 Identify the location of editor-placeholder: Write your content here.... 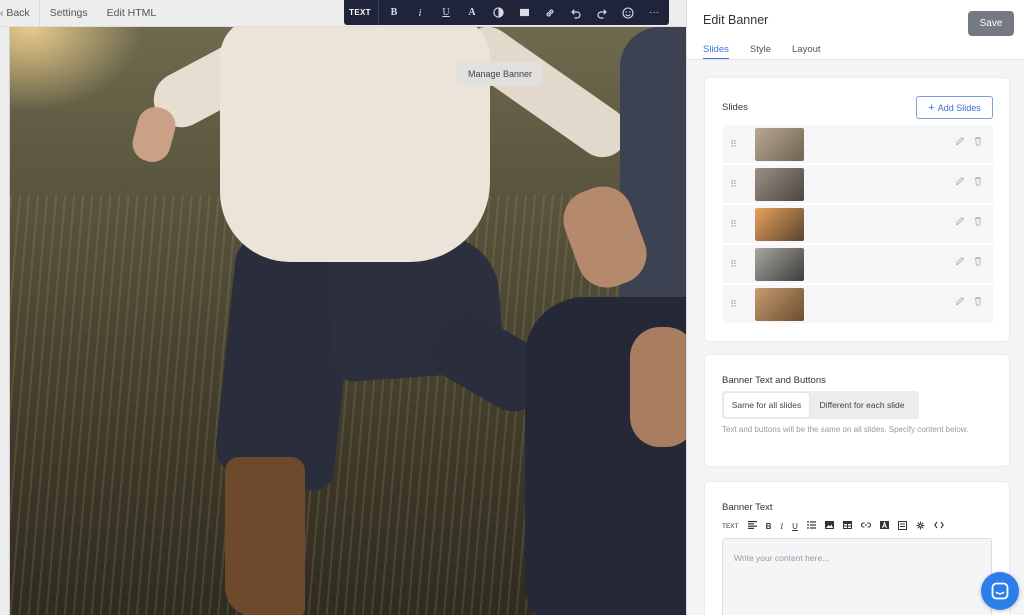
(782, 558).